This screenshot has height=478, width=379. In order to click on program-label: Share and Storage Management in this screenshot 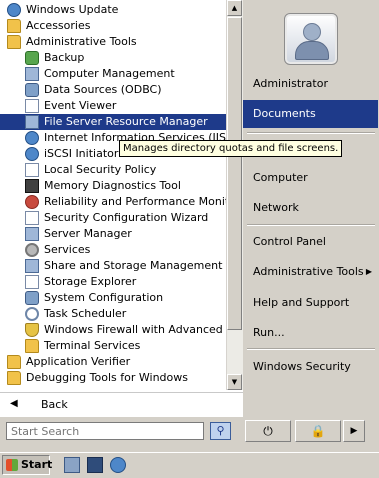, I will do `click(133, 265)`.